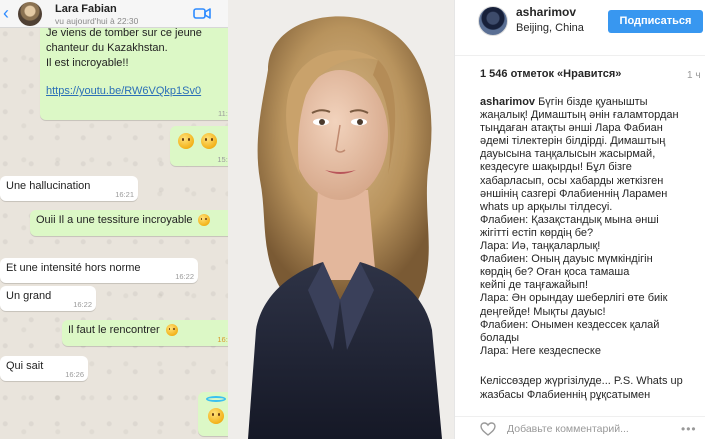 The image size is (705, 439). Describe the element at coordinates (222, 339) in the screenshot. I see `message-time: 16:2` at that location.